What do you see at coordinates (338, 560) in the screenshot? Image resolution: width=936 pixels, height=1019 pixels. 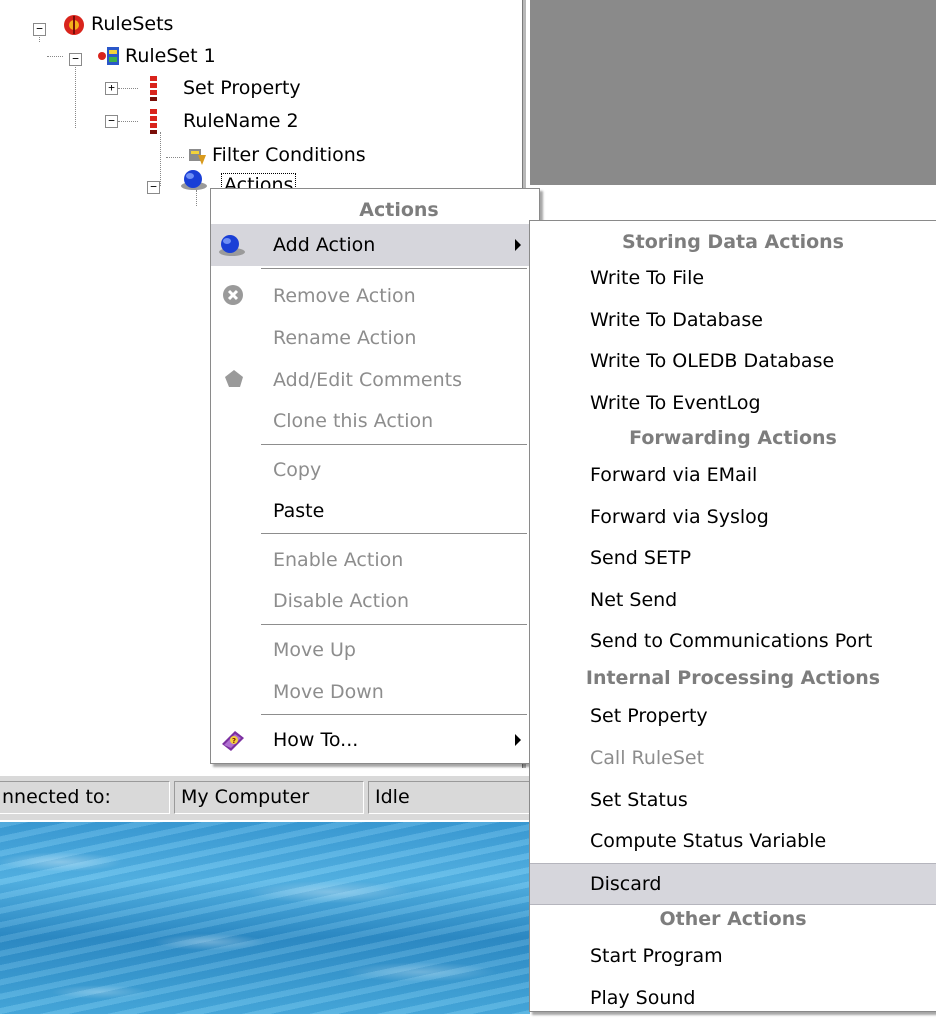 I see `menu-item-label: Enable Action` at bounding box center [338, 560].